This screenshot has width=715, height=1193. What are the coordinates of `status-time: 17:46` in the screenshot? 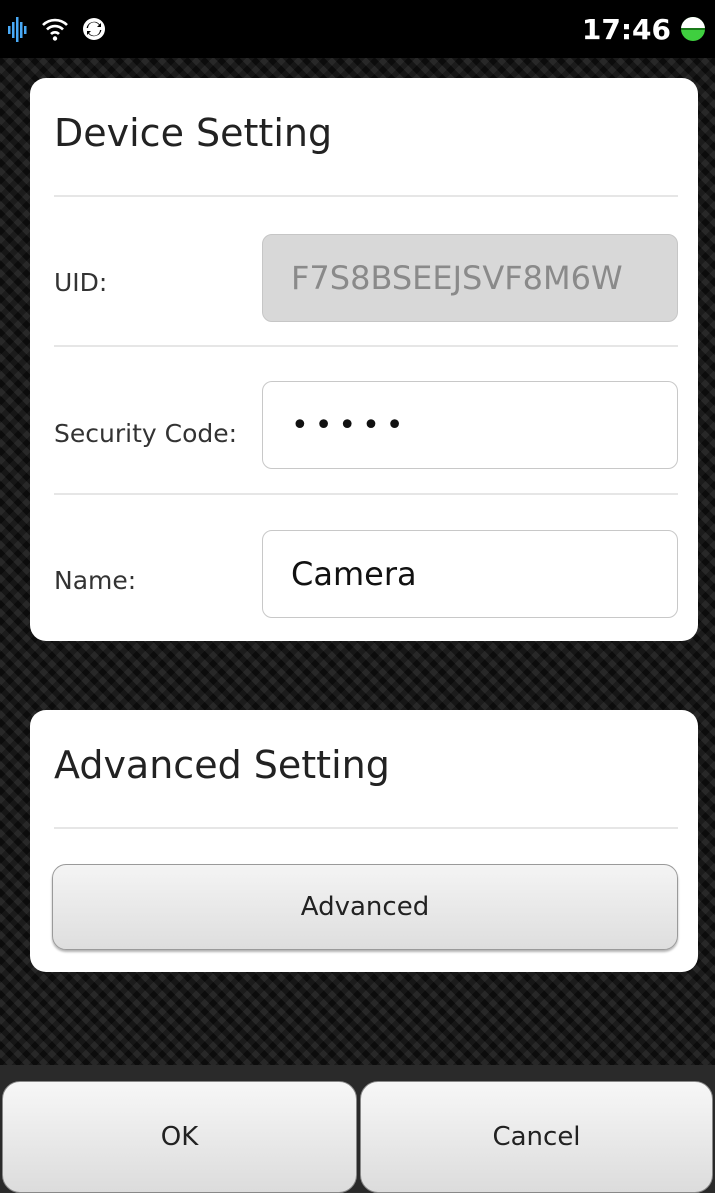 It's located at (626, 29).